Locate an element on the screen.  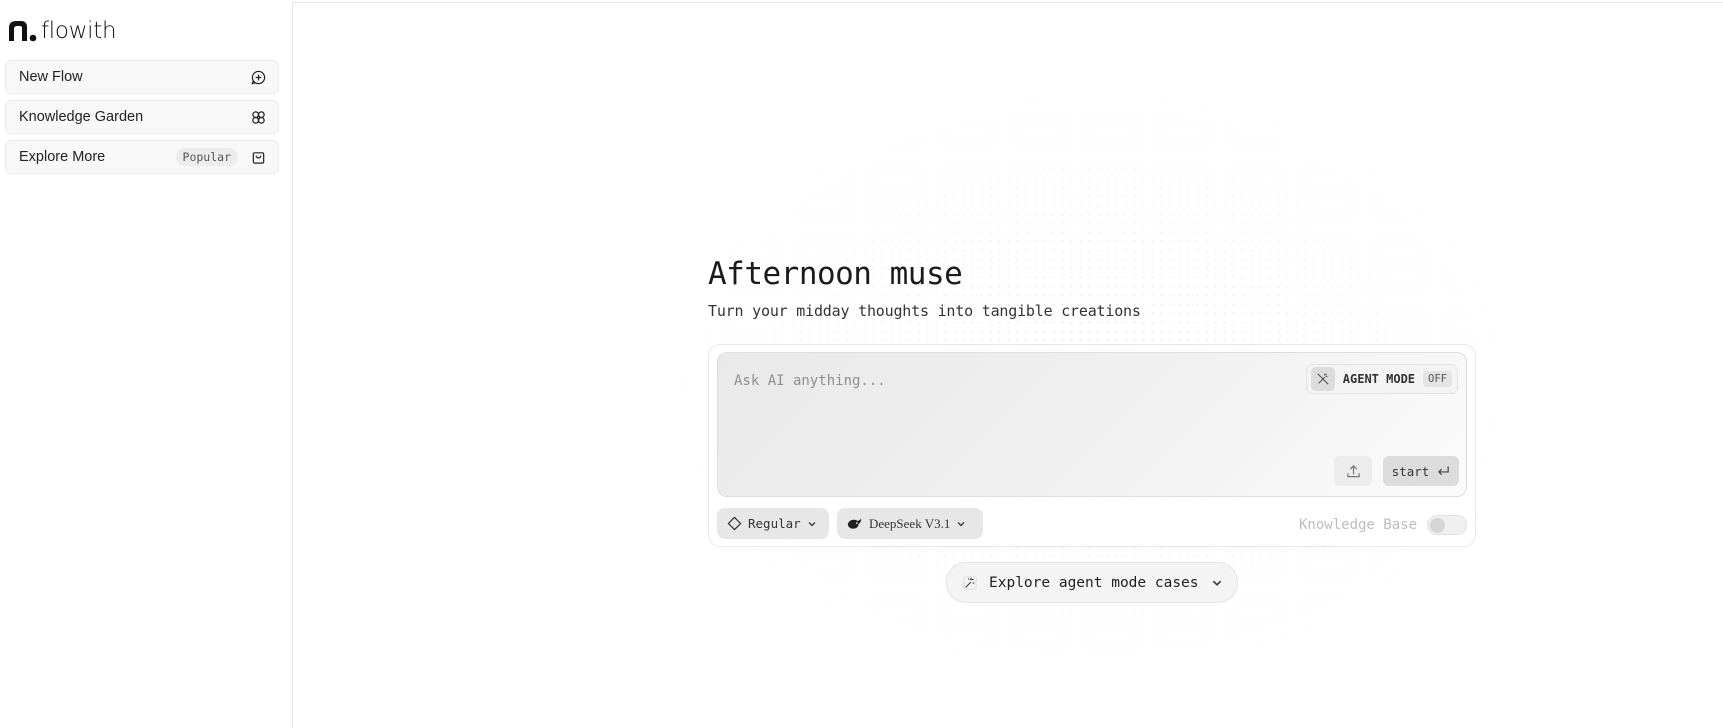
explore-label: Explore agent mode cases is located at coordinates (1094, 582).